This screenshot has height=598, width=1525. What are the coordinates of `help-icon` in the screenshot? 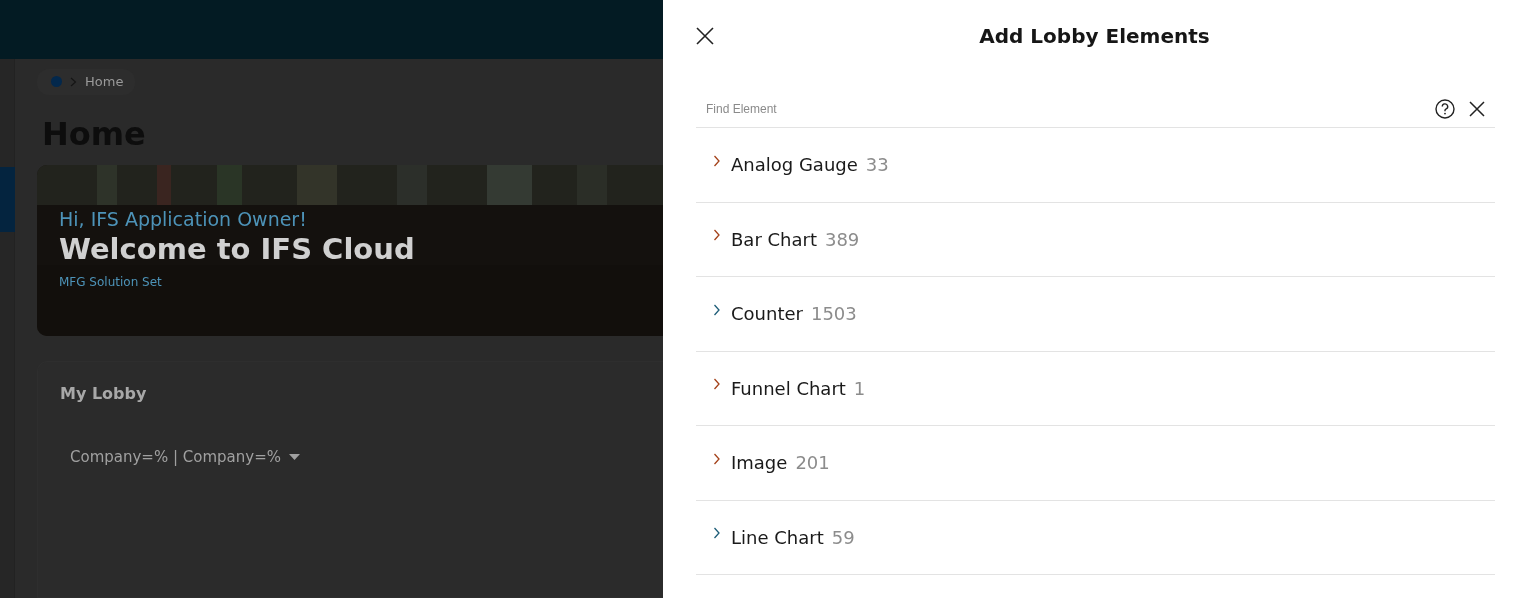 It's located at (1445, 108).